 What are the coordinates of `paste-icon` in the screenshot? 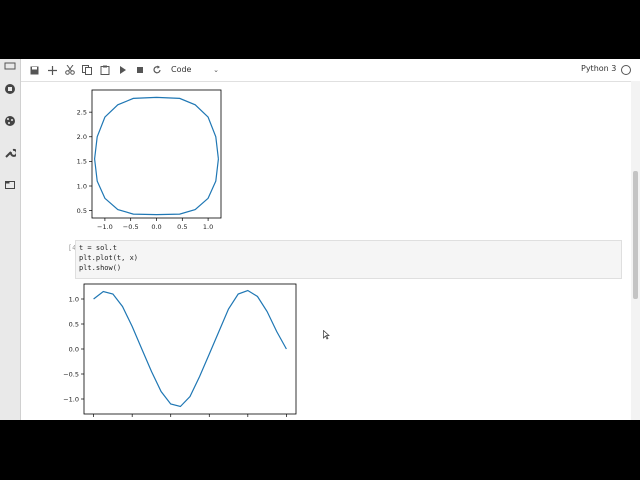 It's located at (105, 70).